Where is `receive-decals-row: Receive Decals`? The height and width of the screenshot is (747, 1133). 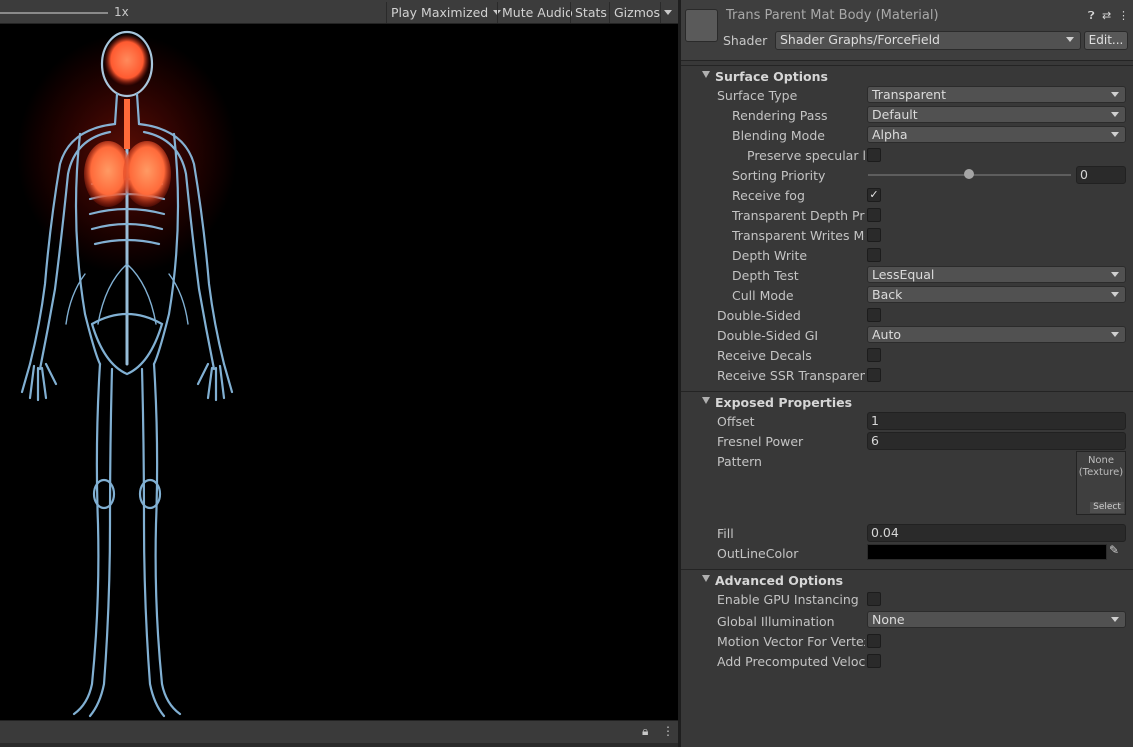
receive-decals-row: Receive Decals is located at coordinates (907, 355).